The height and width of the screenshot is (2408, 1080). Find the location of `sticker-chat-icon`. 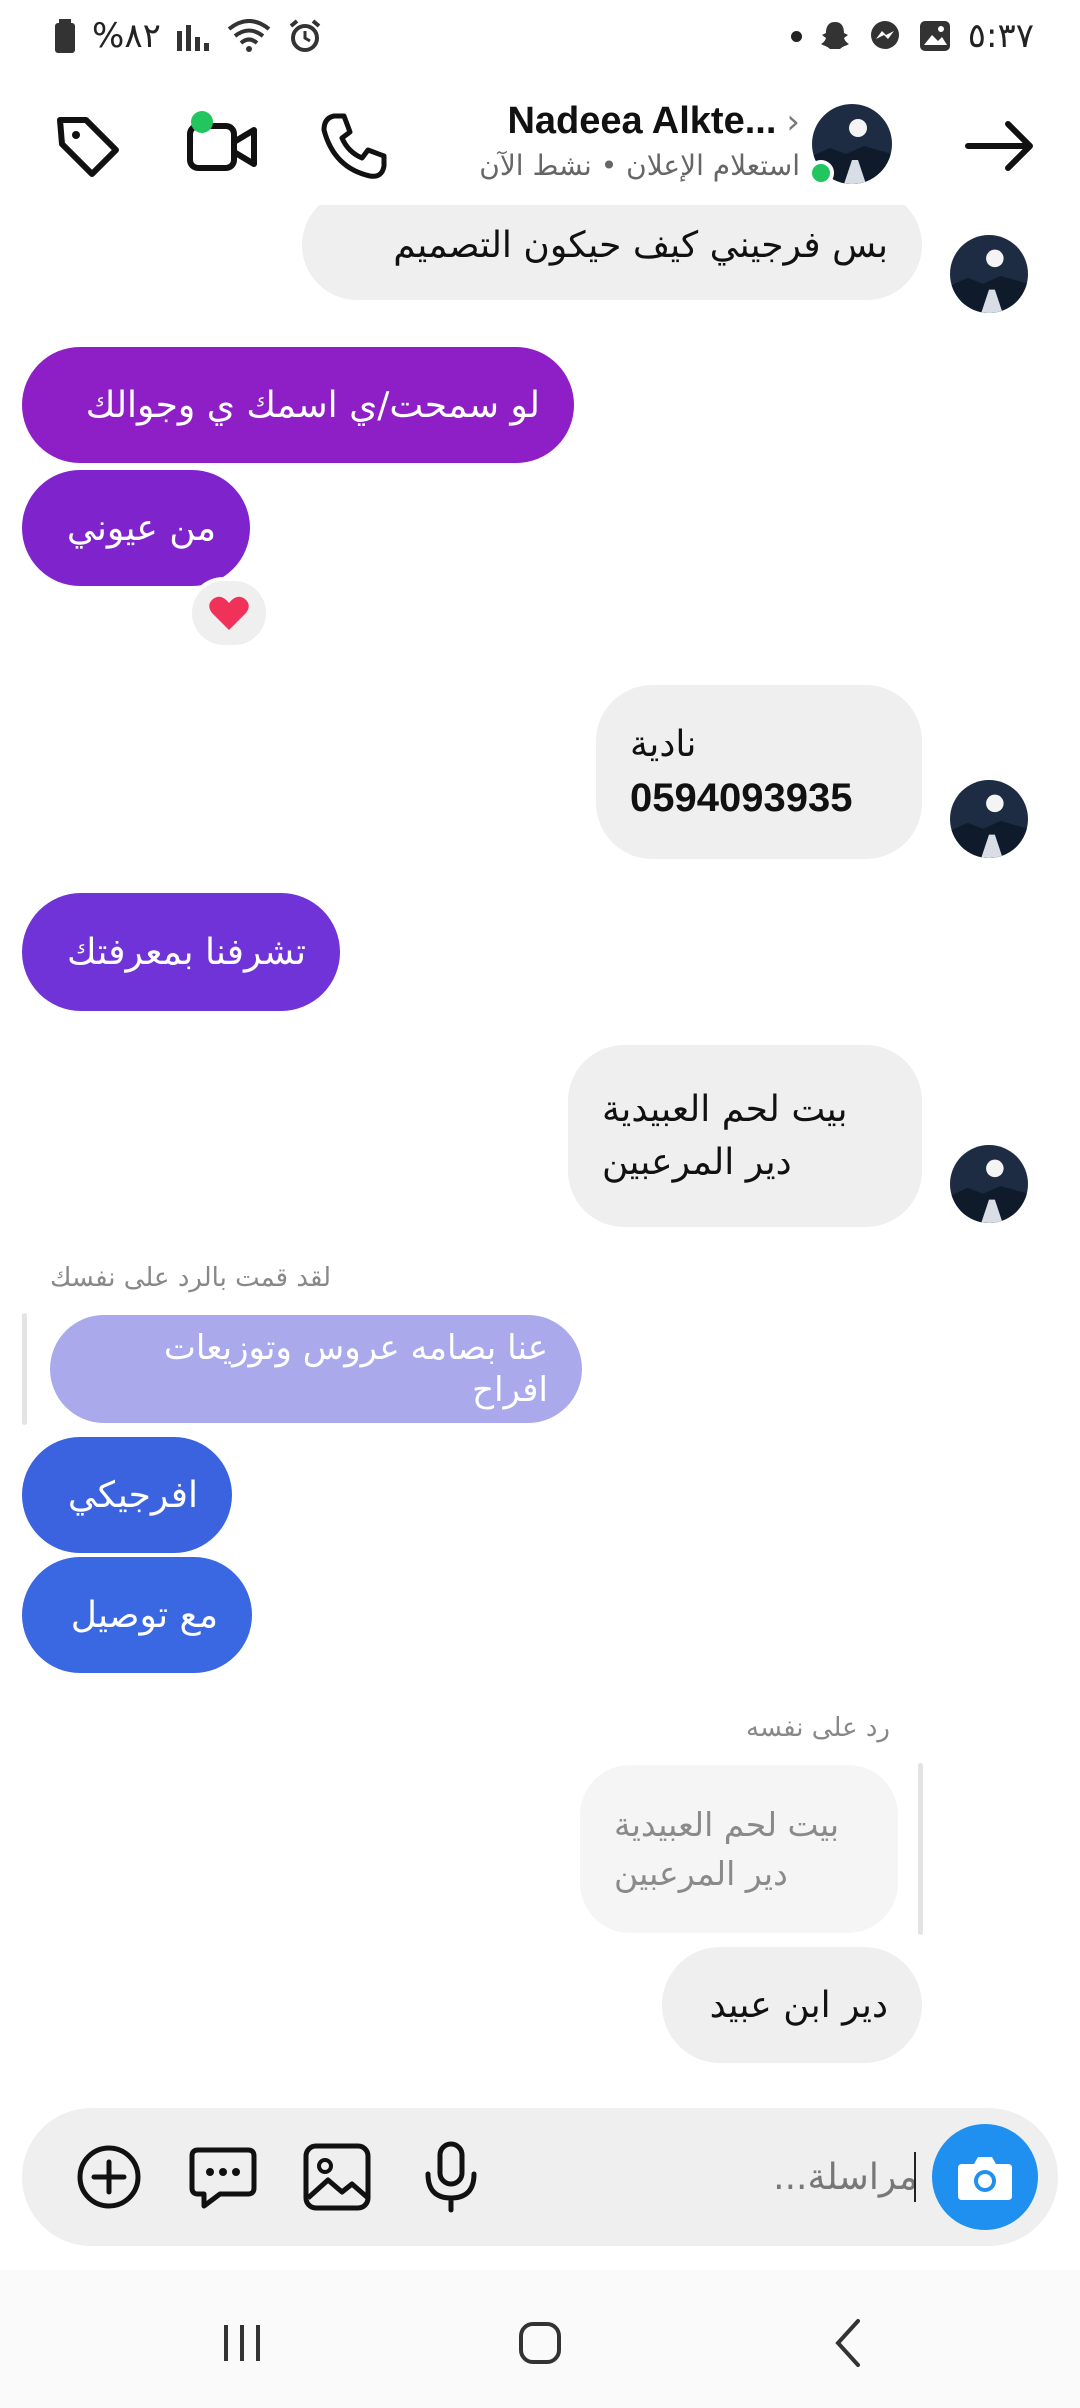

sticker-chat-icon is located at coordinates (223, 2177).